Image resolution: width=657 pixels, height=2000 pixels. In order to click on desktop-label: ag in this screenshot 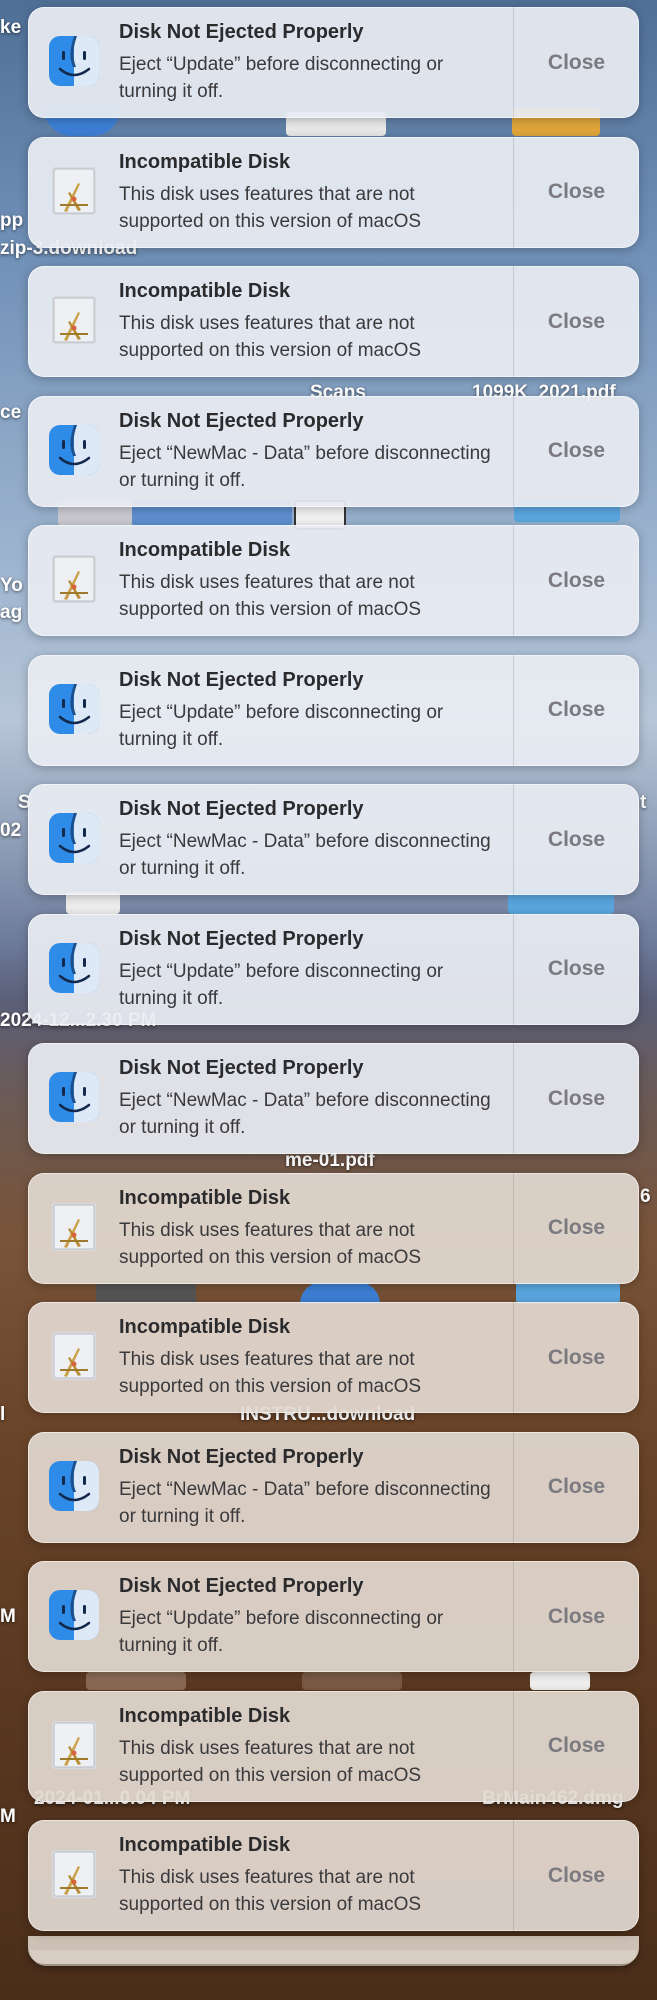, I will do `click(11, 612)`.